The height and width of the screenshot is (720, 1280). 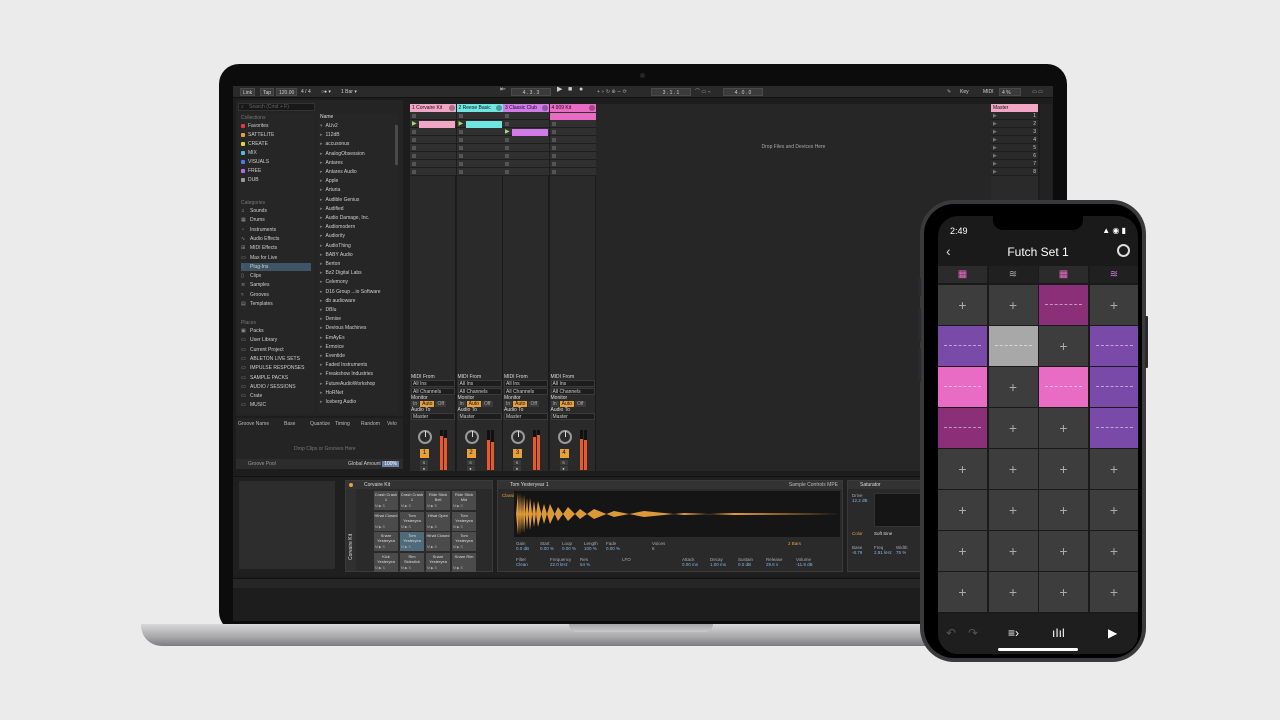 What do you see at coordinates (276, 359) in the screenshot?
I see `place-item: ▭ ABLETON LIVE SETS` at bounding box center [276, 359].